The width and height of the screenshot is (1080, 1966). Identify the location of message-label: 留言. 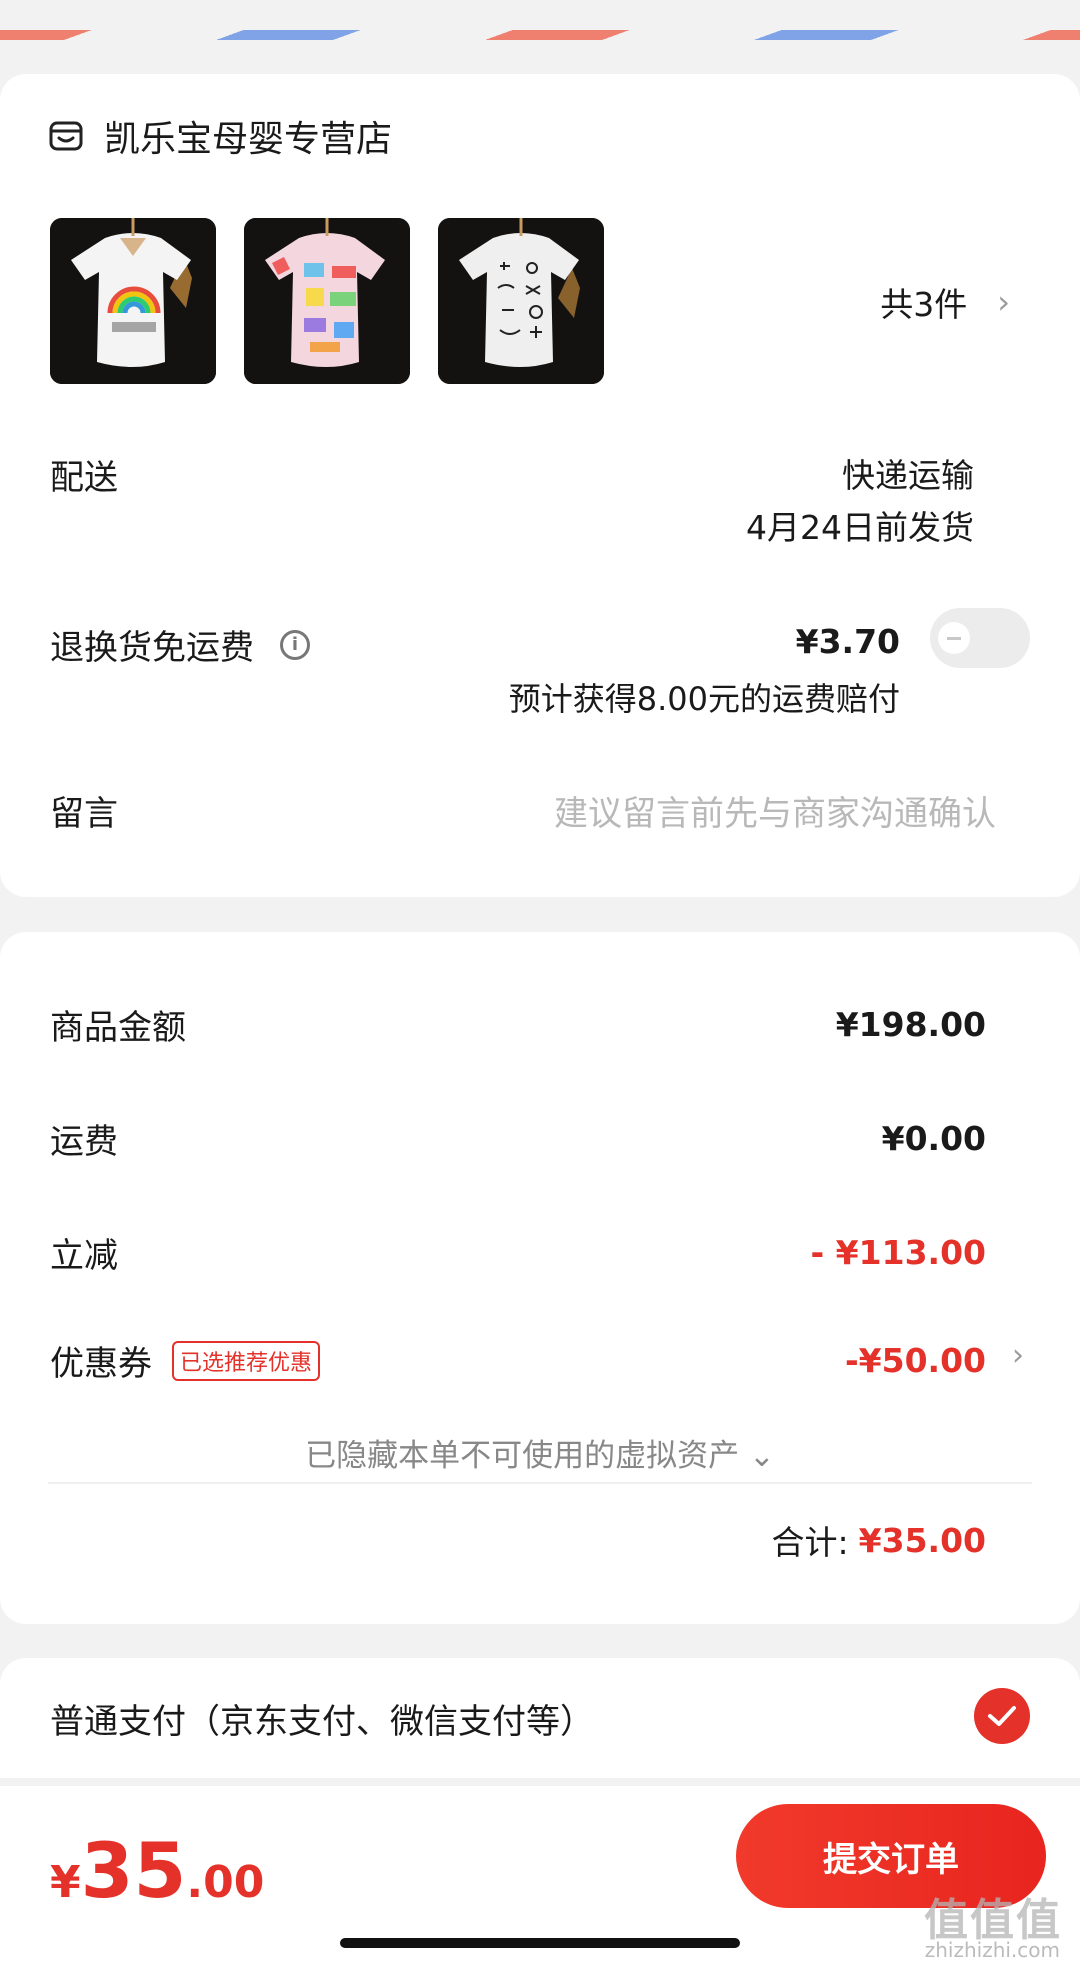
(84, 814).